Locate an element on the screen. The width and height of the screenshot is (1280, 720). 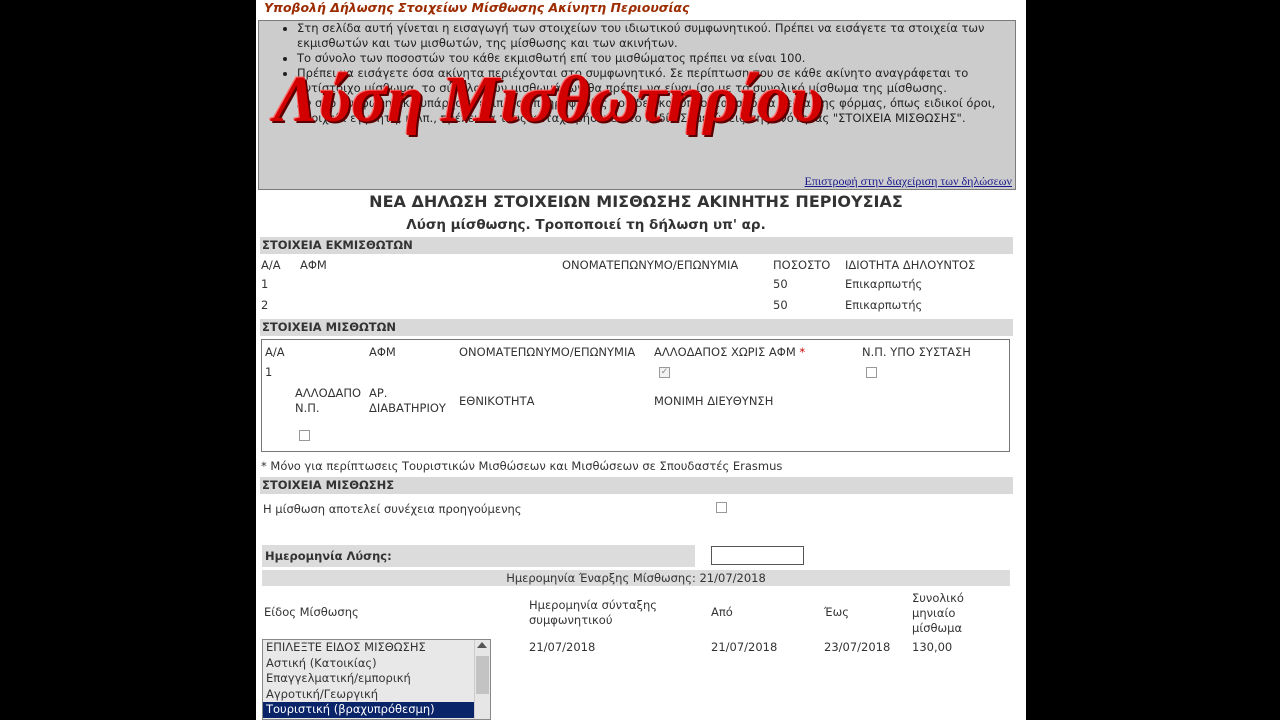
continuation-checkbox is located at coordinates (721, 507).